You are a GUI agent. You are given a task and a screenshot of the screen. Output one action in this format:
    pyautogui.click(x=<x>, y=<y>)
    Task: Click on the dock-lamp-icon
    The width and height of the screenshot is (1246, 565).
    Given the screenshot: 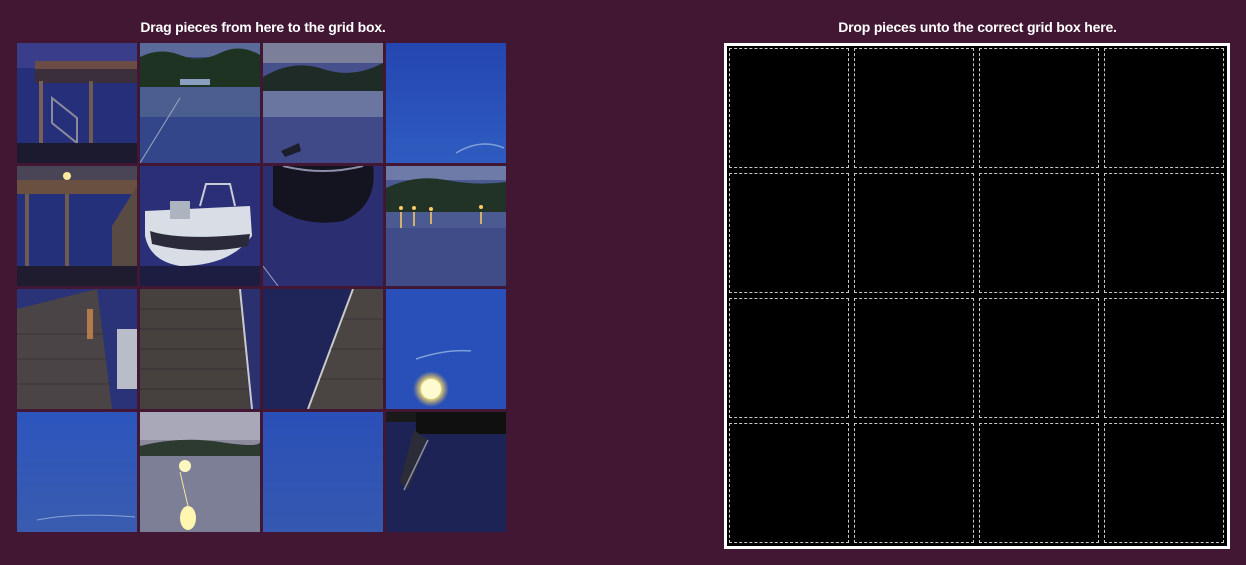 What is the action you would take?
    pyautogui.click(x=77, y=226)
    